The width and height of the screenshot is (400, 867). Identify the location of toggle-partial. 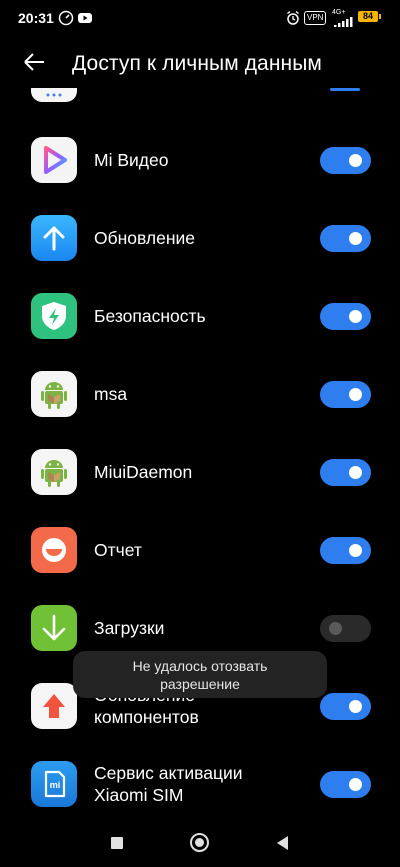
(345, 89).